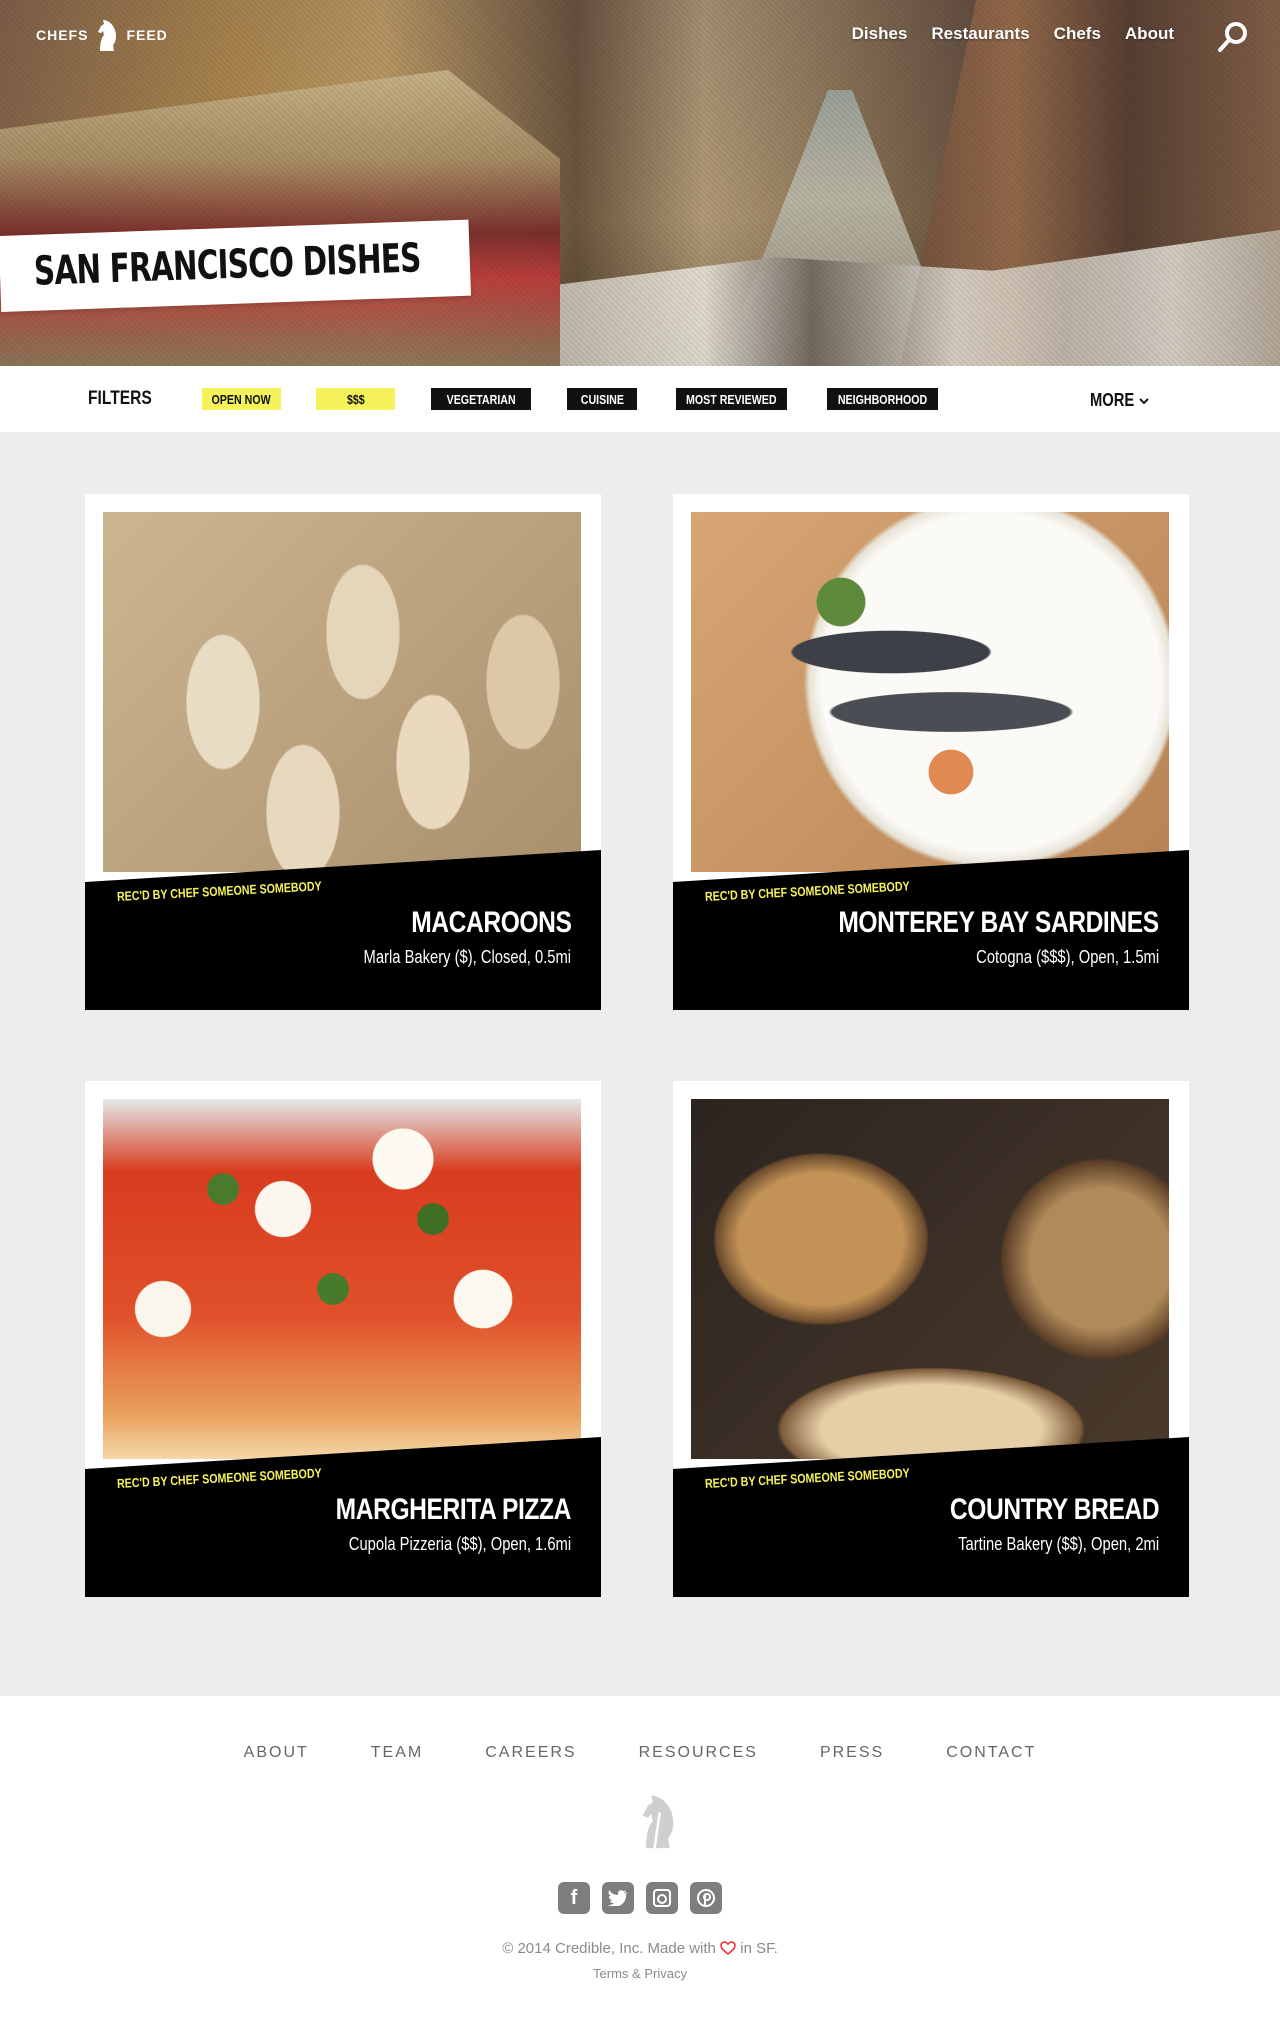  What do you see at coordinates (530, 1753) in the screenshot?
I see `footer-link-careers: CAREERS` at bounding box center [530, 1753].